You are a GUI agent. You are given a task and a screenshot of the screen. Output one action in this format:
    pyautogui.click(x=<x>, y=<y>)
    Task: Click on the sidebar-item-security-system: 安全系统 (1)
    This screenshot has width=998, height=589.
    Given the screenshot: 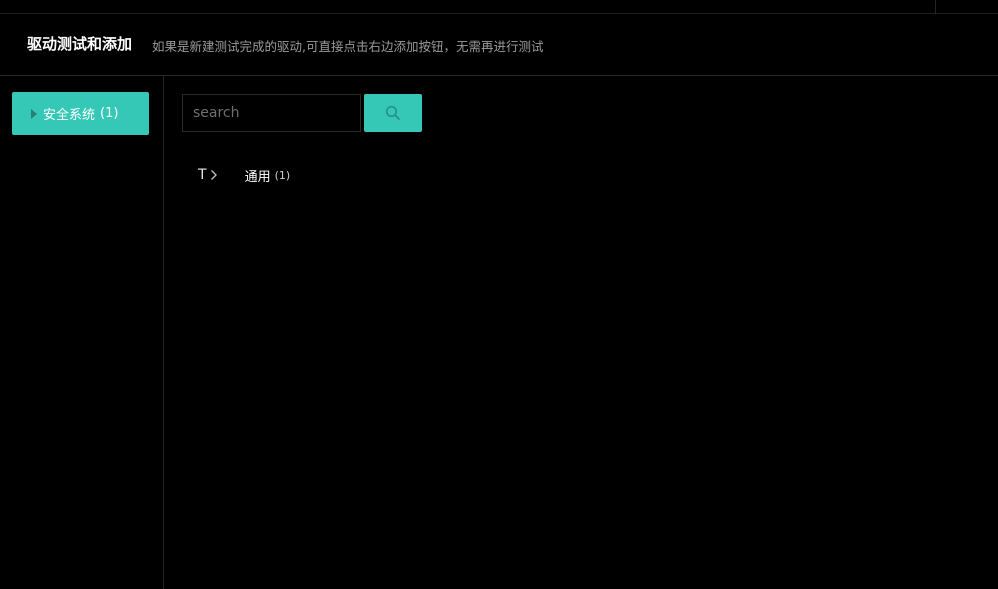 What is the action you would take?
    pyautogui.click(x=80, y=113)
    